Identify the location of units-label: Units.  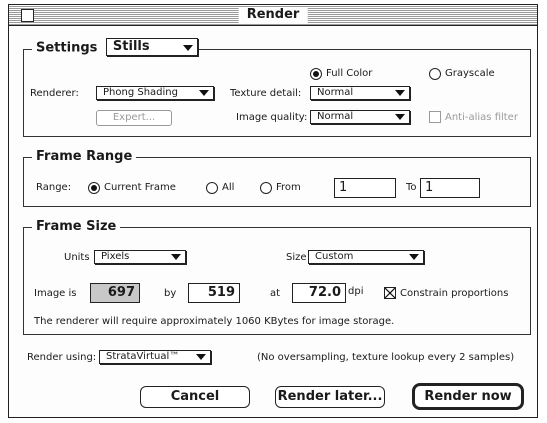
(77, 257).